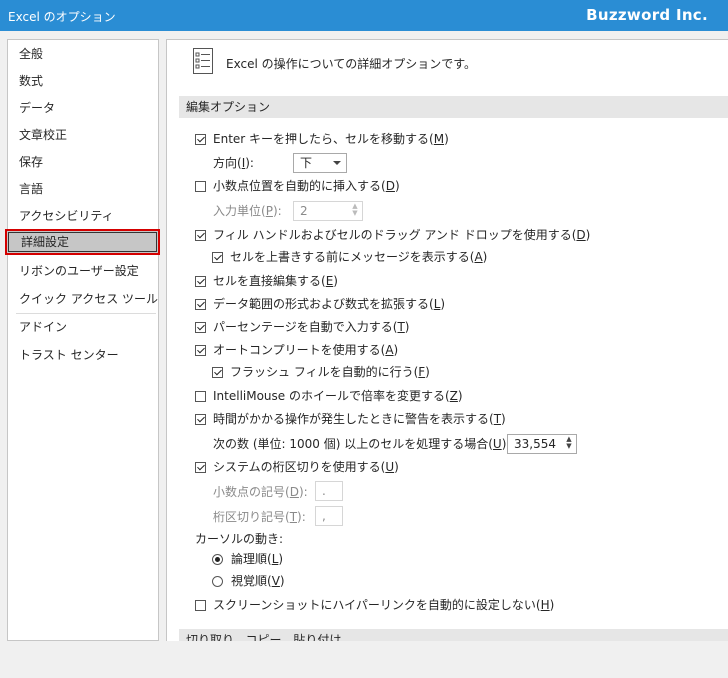 The image size is (728, 678). Describe the element at coordinates (83, 216) in the screenshot. I see `sidebar-item-accessibility: アクセシビリティ` at that location.